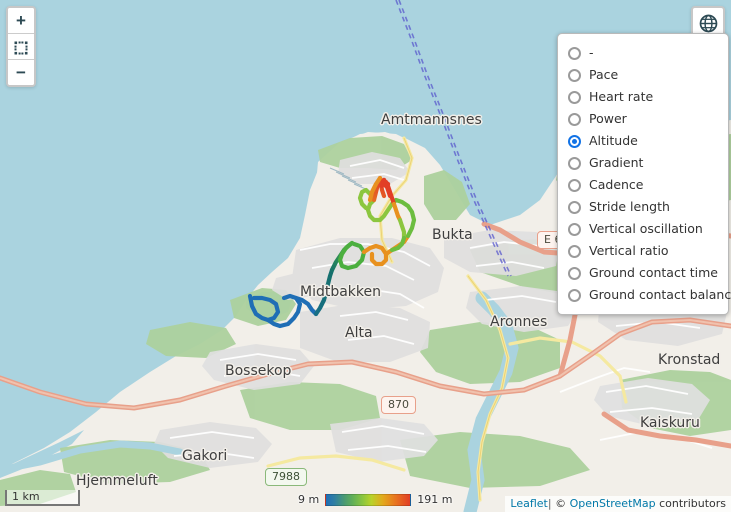 This screenshot has height=512, width=731. I want to click on radio-icon-gradient, so click(574, 163).